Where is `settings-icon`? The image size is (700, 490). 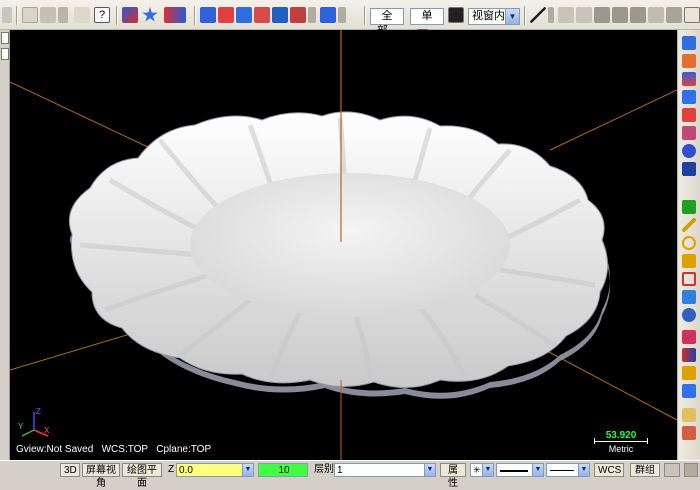
settings-icon is located at coordinates (692, 15).